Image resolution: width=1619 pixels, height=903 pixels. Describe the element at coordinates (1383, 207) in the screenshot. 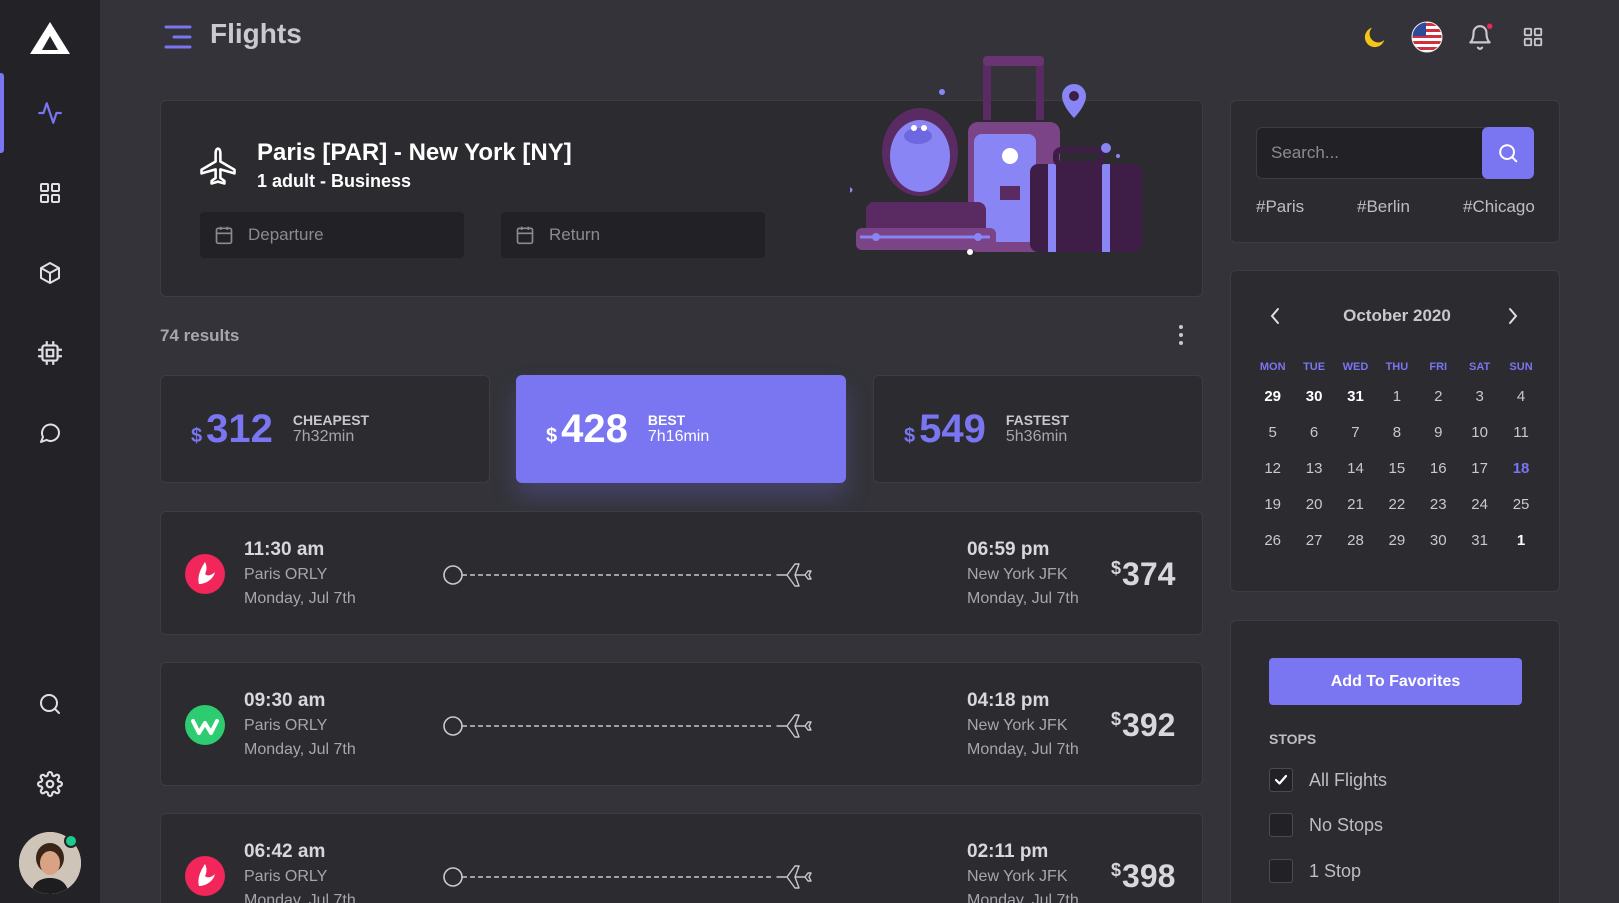

I see `hashtag-link: #Berlin` at that location.